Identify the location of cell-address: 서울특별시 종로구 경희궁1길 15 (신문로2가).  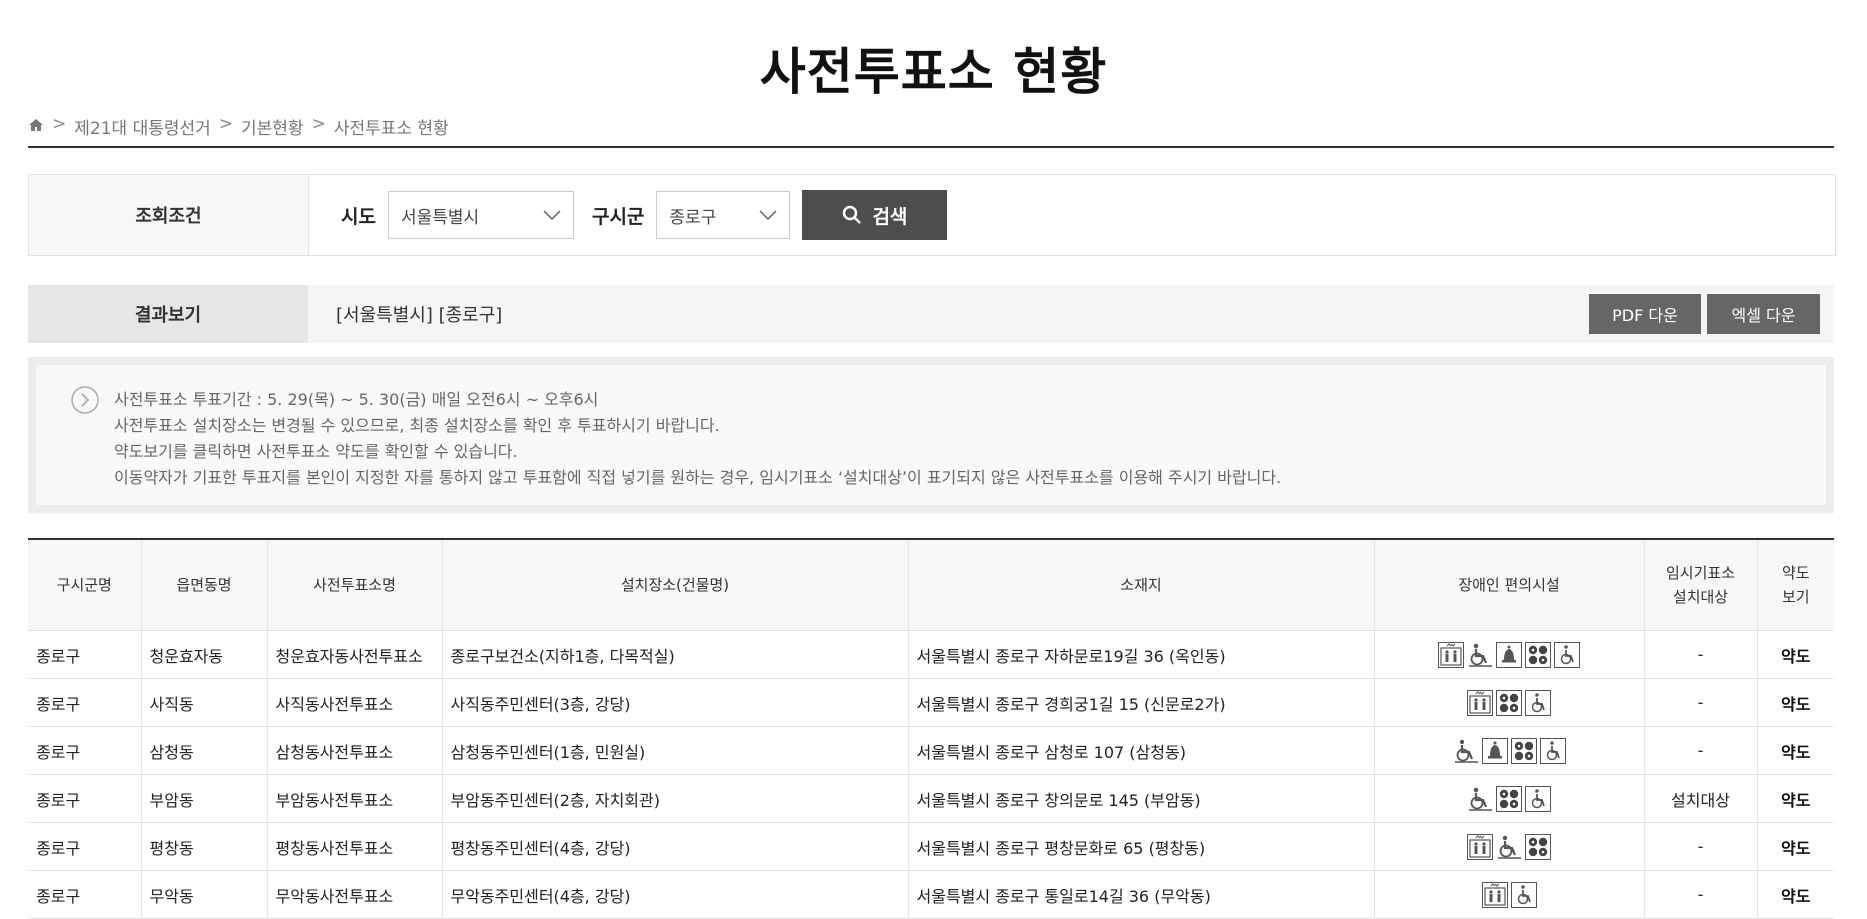
(1140, 702).